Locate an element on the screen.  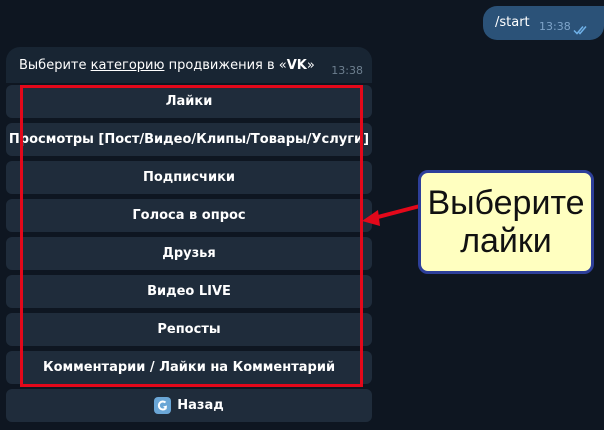
back-button: Назад is located at coordinates (189, 405).